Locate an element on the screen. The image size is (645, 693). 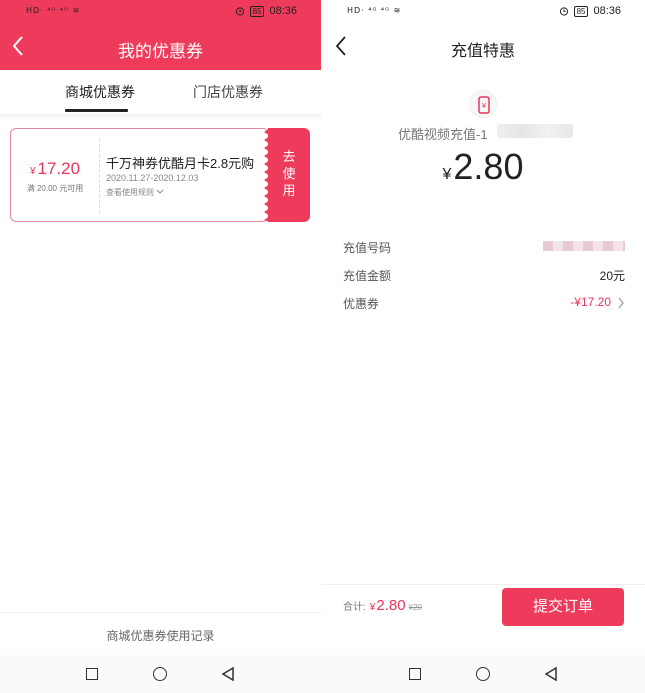
coupon-condition: 满 20.00 元可用 is located at coordinates (55, 188).